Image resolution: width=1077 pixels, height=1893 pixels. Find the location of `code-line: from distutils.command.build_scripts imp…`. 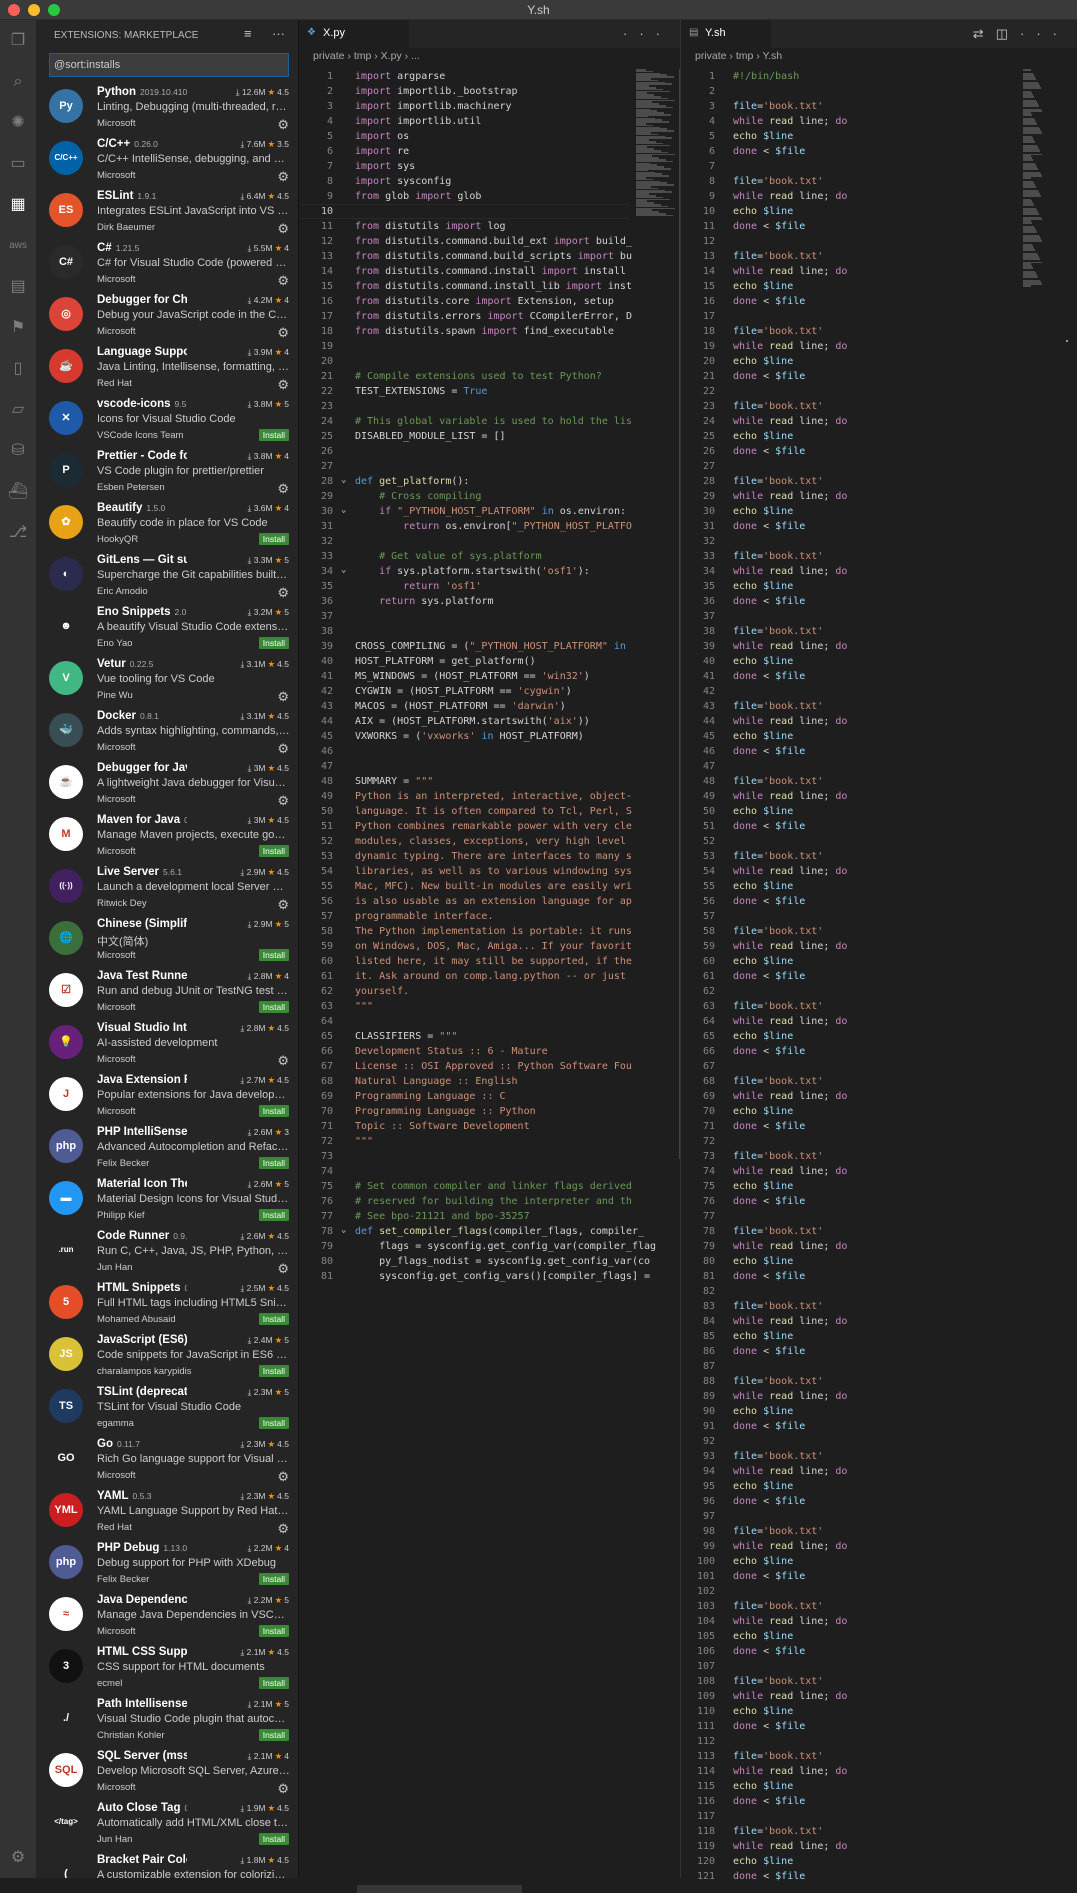

code-line: from distutils.command.build_scripts imp… is located at coordinates (493, 256).